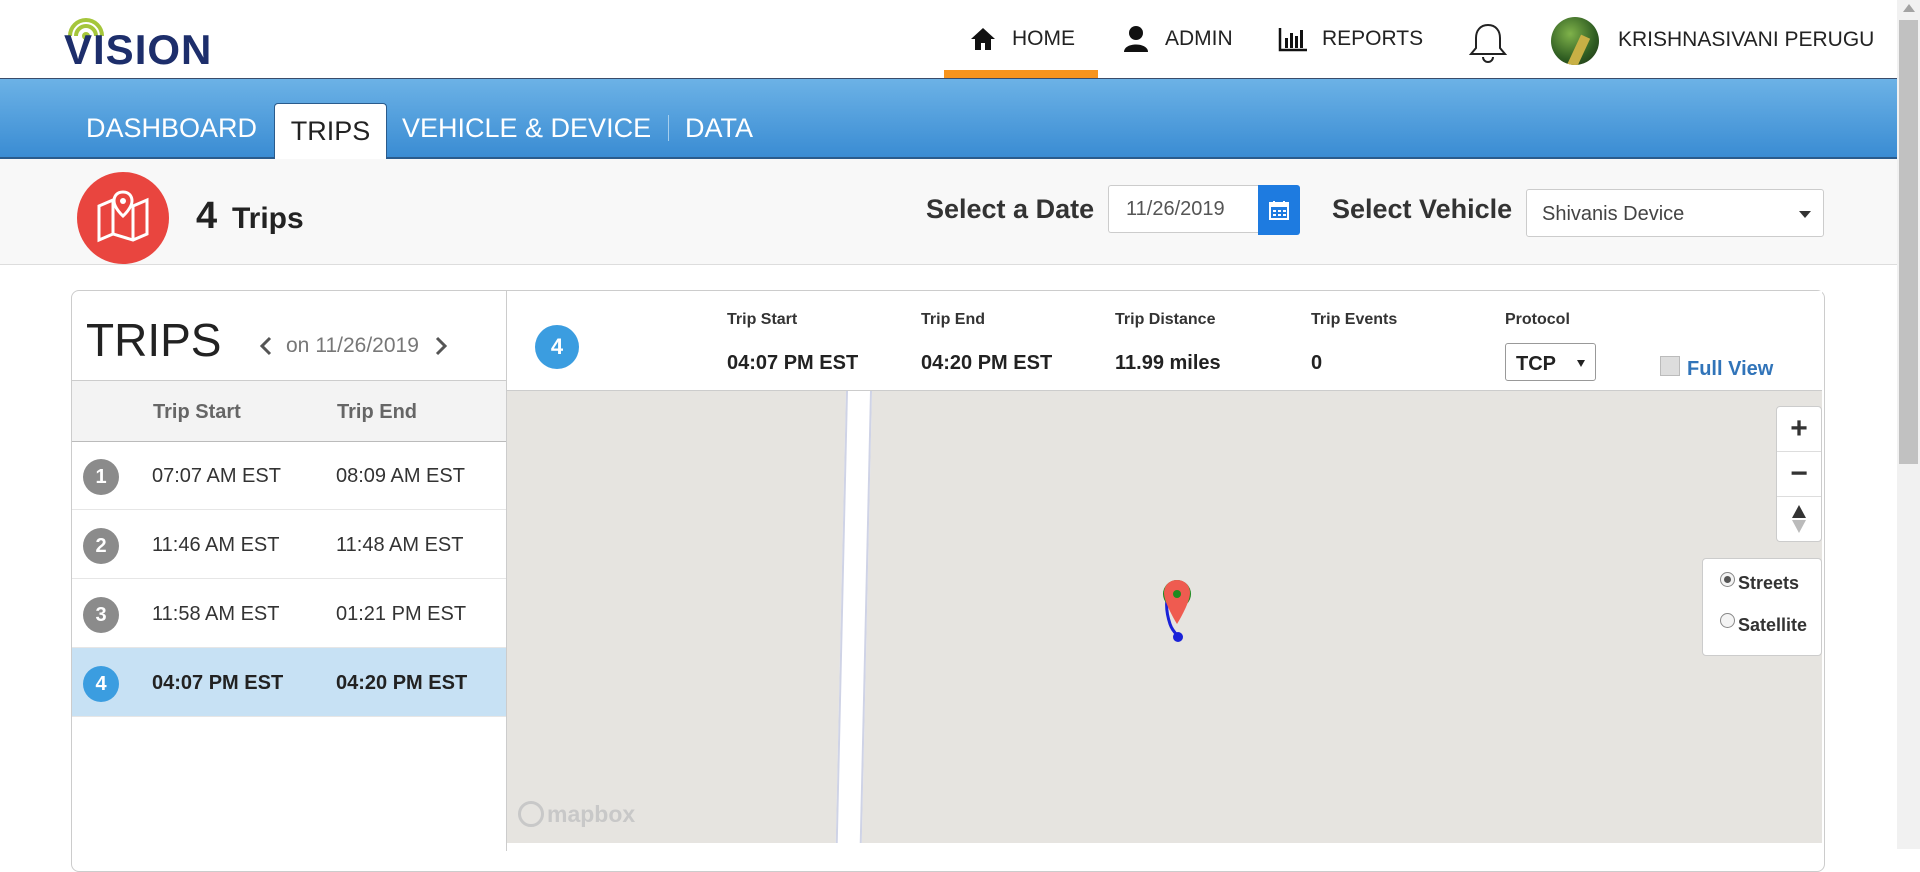 Image resolution: width=1920 pixels, height=872 pixels. Describe the element at coordinates (591, 813) in the screenshot. I see `mapbox-text: mapbox` at that location.